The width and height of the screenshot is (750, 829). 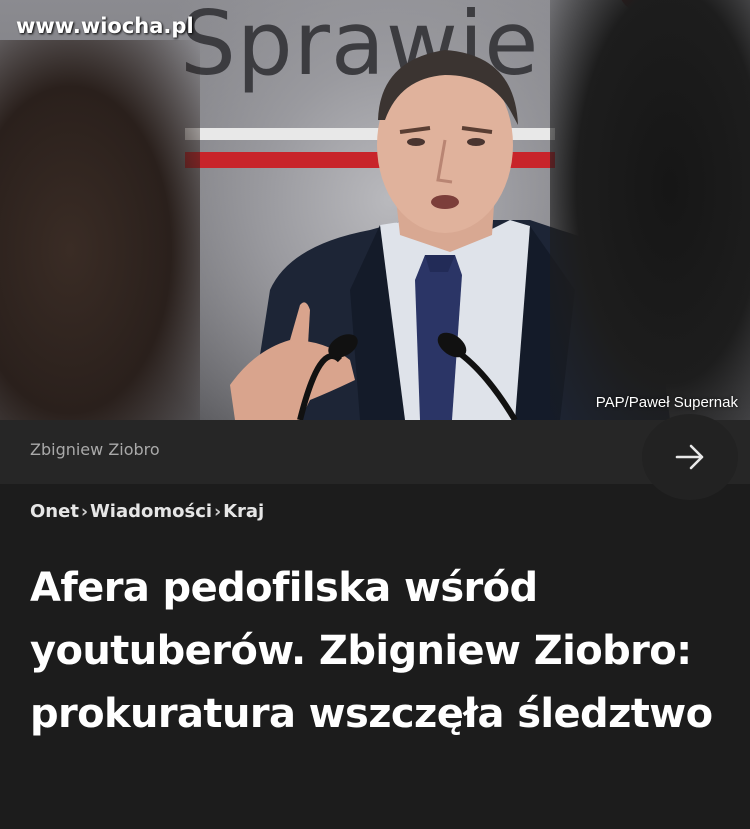 I want to click on arrow-right-icon, so click(x=689, y=457).